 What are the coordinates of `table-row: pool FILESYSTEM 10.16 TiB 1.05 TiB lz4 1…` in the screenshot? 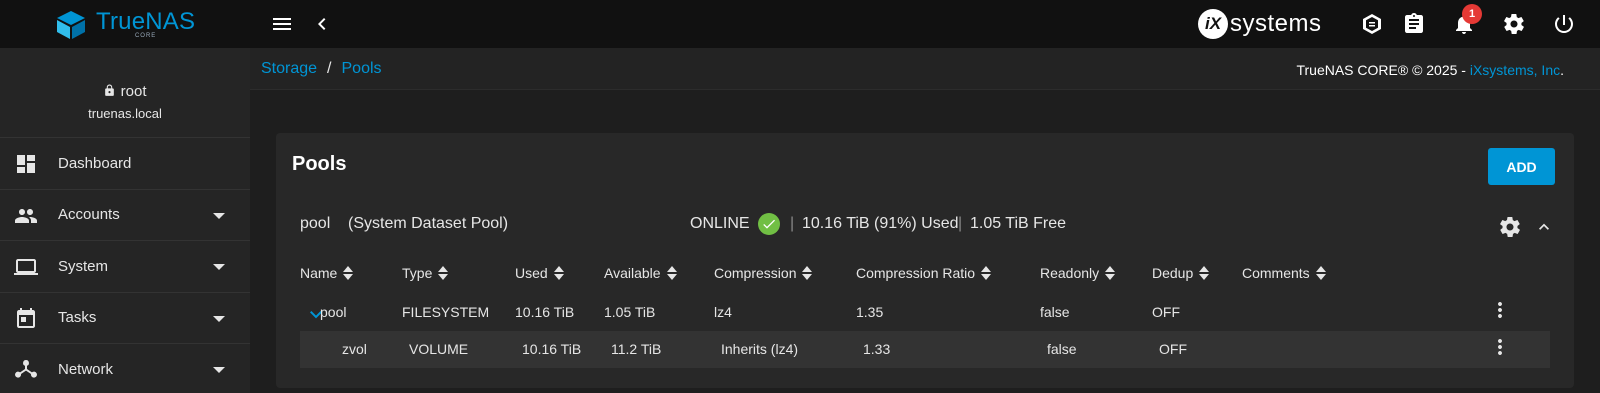 It's located at (925, 312).